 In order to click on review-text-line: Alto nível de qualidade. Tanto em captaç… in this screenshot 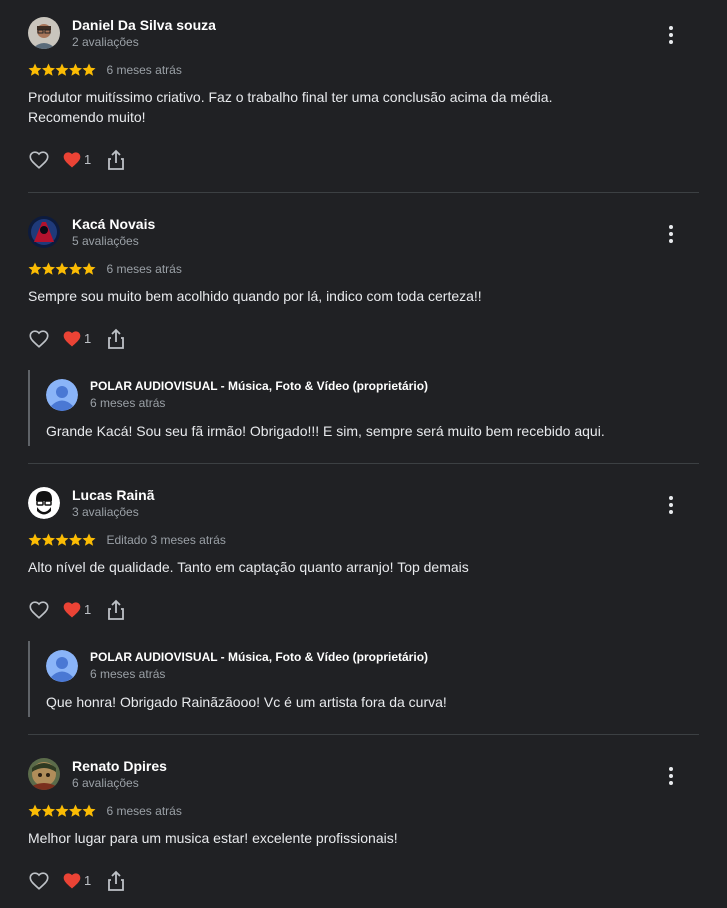, I will do `click(248, 567)`.